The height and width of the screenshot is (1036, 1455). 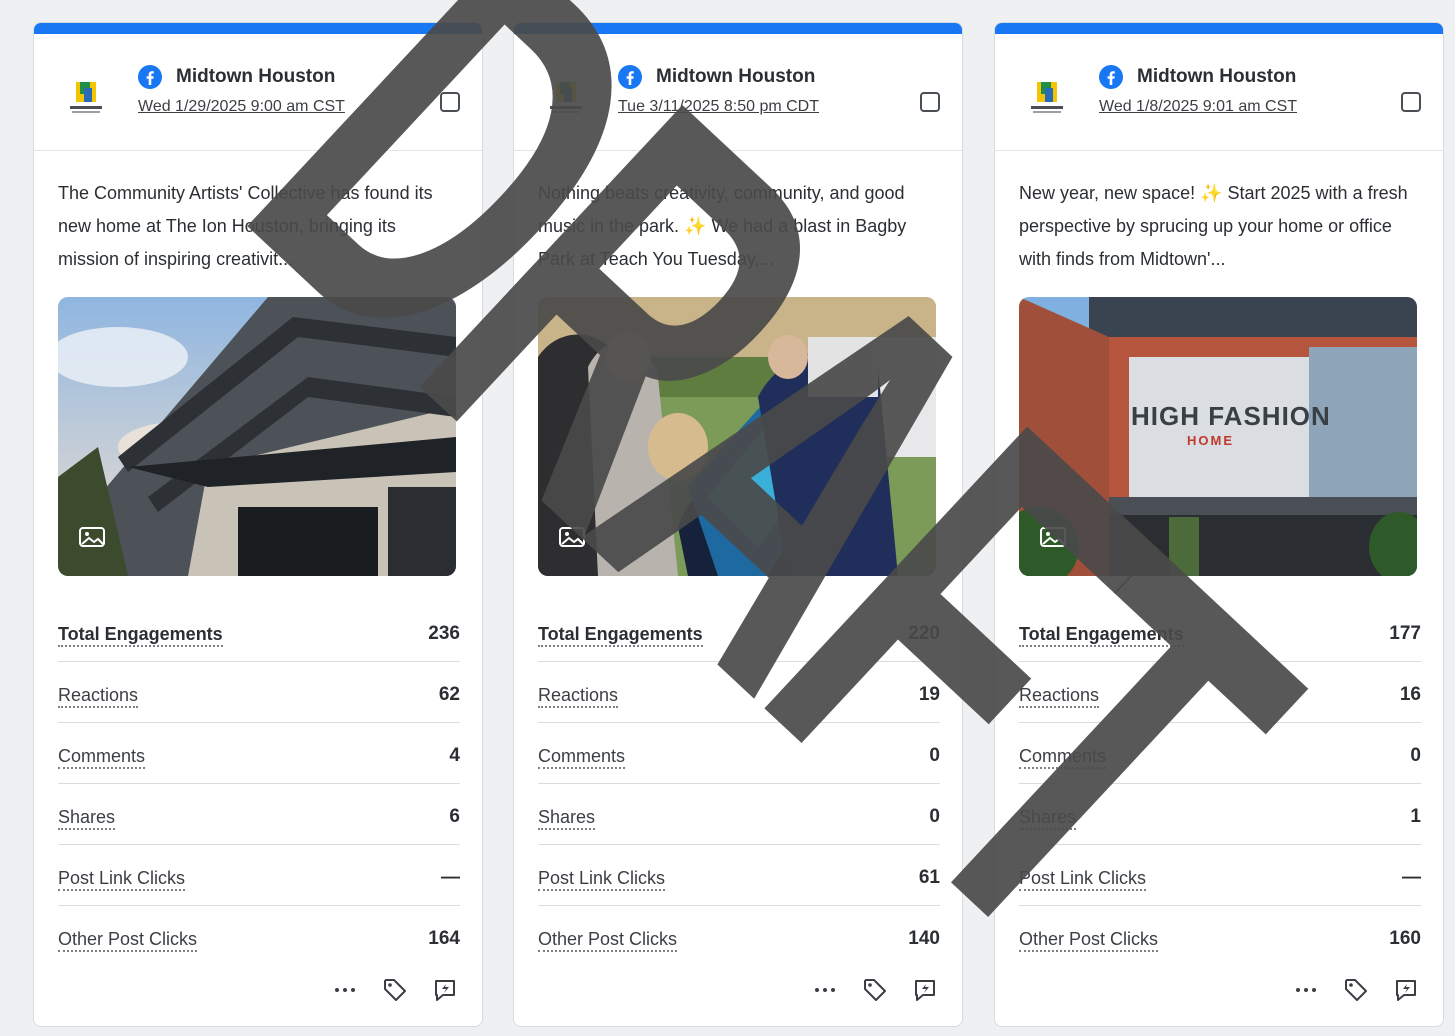 I want to click on metric-row: Reactions 62, so click(x=259, y=692).